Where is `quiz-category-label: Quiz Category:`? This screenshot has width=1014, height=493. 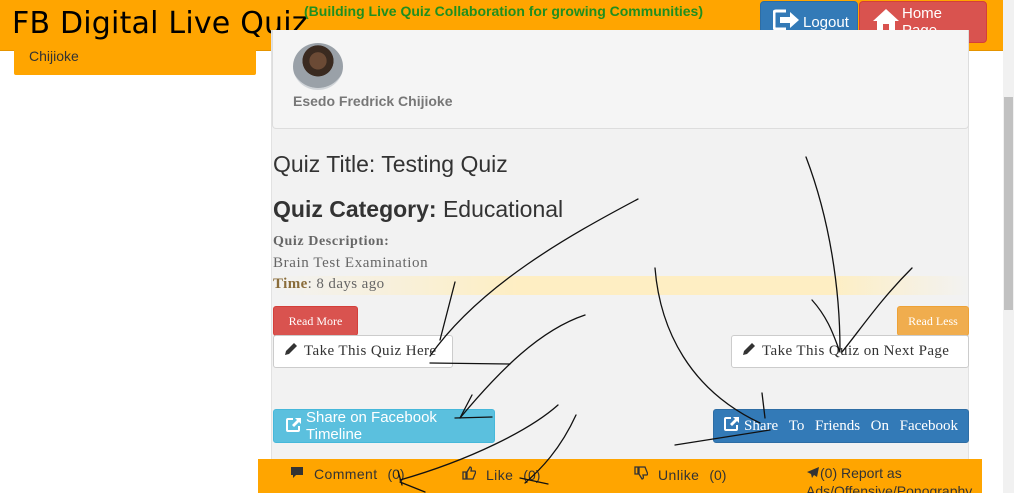
quiz-category-label: Quiz Category: is located at coordinates (355, 209).